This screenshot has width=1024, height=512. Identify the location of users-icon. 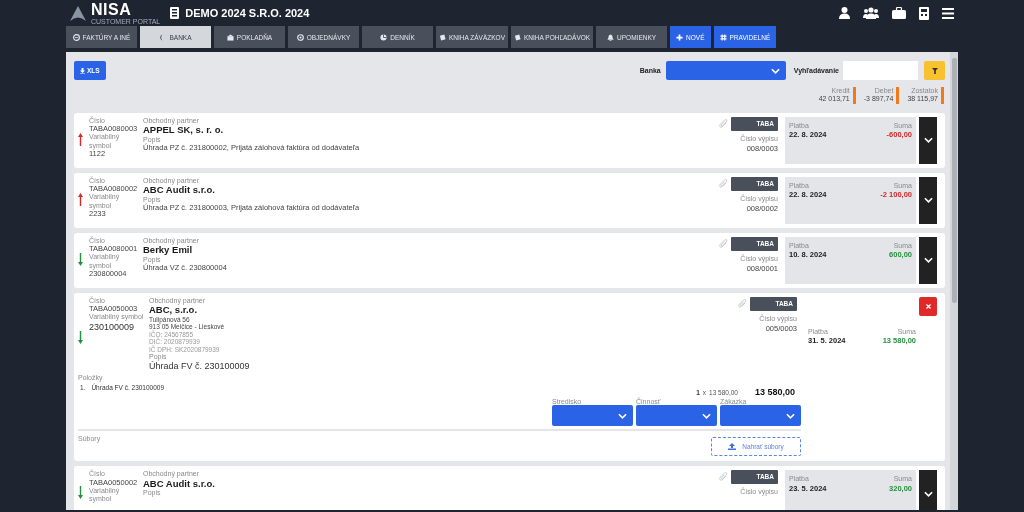
(871, 13).